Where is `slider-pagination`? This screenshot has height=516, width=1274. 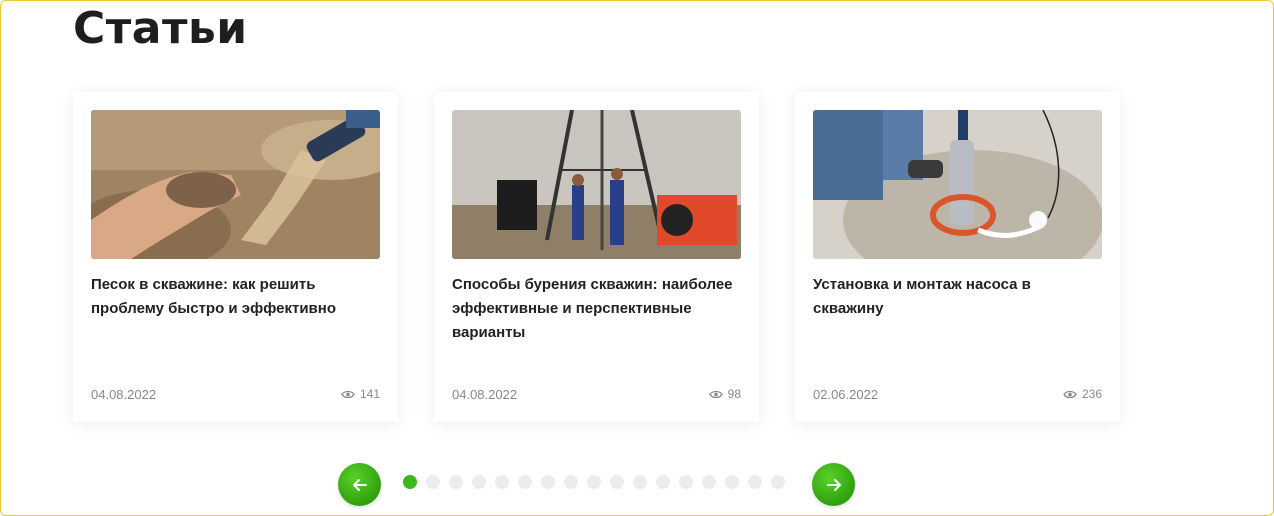 slider-pagination is located at coordinates (594, 482).